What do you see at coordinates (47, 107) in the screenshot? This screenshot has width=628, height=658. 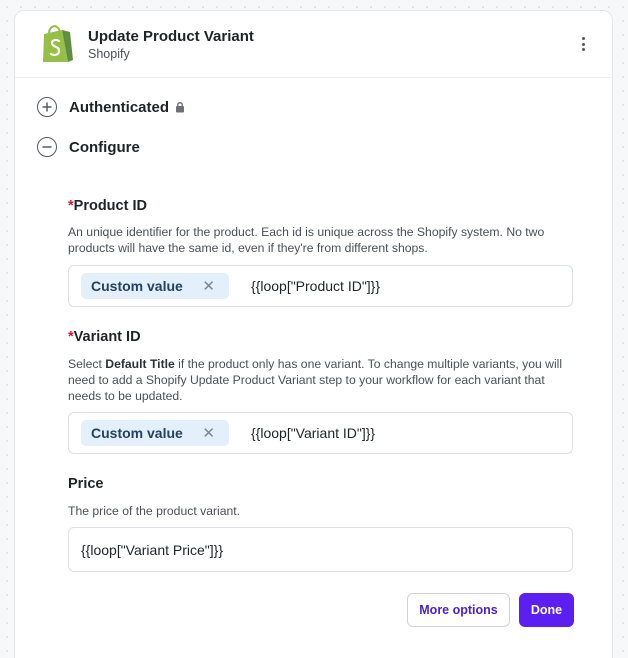 I see `plus-circle-icon` at bounding box center [47, 107].